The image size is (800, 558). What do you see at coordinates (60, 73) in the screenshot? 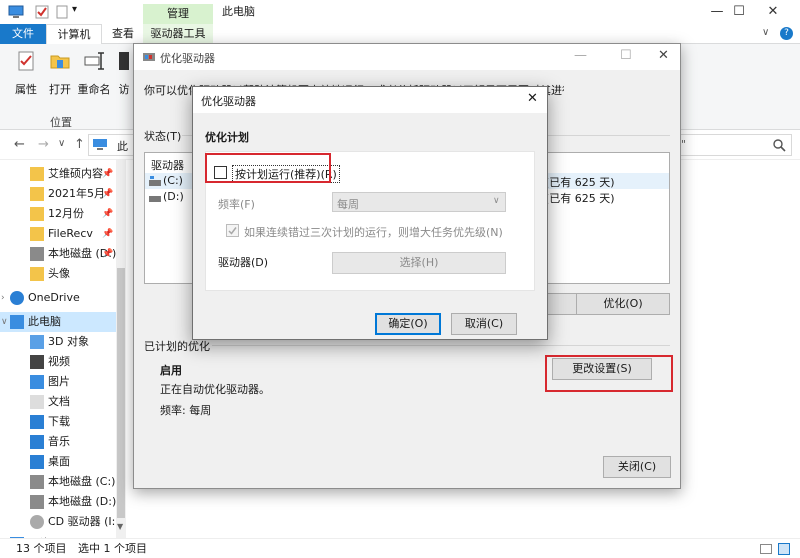
I see `open-button: 打开` at bounding box center [60, 73].